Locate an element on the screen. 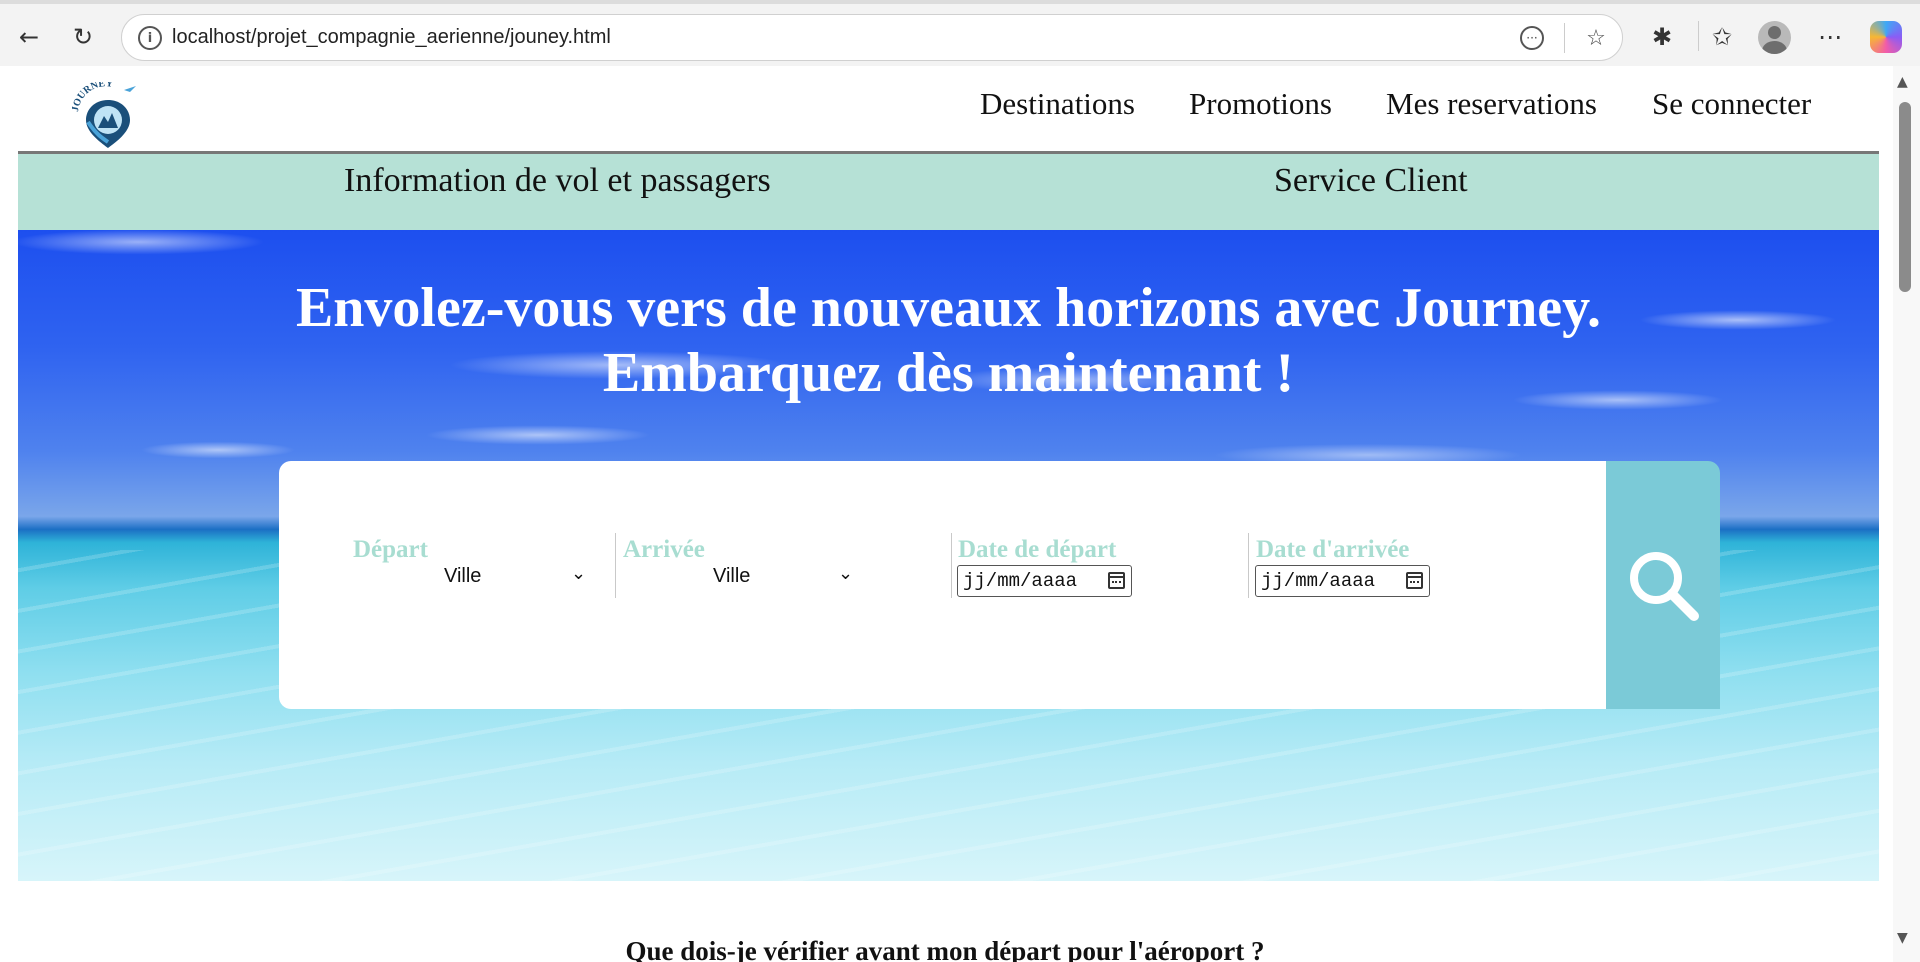 Image resolution: width=1920 pixels, height=962 pixels. date-arrivee-placeholder: jj/mm/aaaa is located at coordinates (1318, 581).